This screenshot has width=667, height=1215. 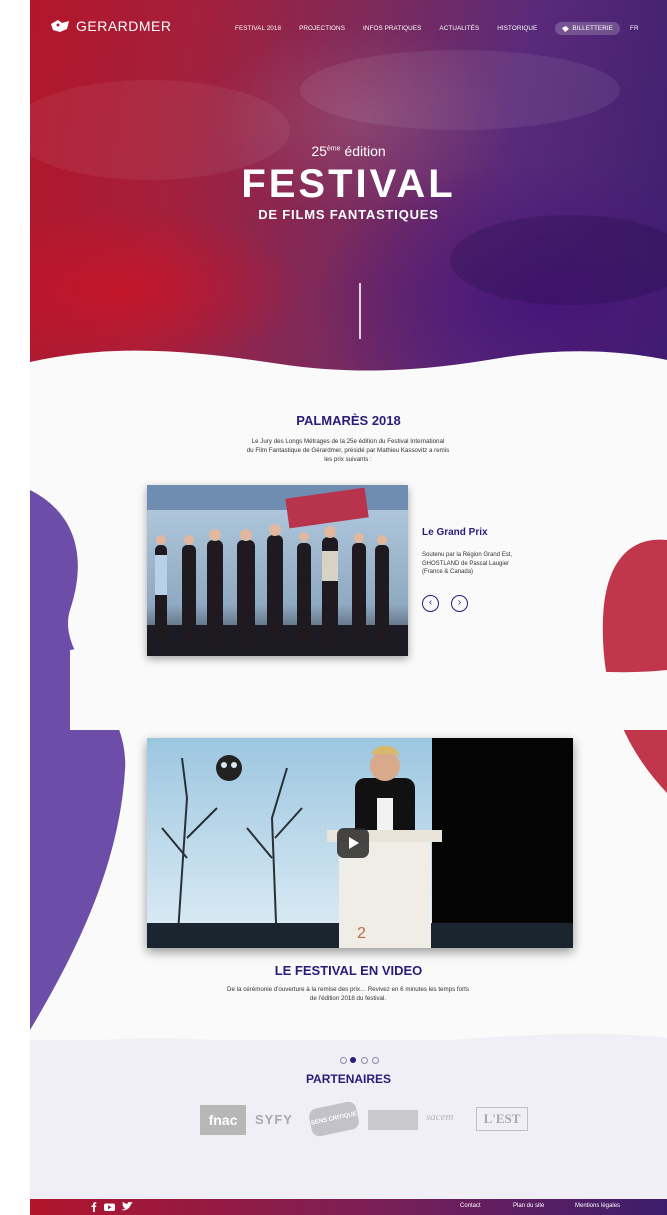 I want to click on partner-logo-text: SYFY, so click(x=274, y=1119).